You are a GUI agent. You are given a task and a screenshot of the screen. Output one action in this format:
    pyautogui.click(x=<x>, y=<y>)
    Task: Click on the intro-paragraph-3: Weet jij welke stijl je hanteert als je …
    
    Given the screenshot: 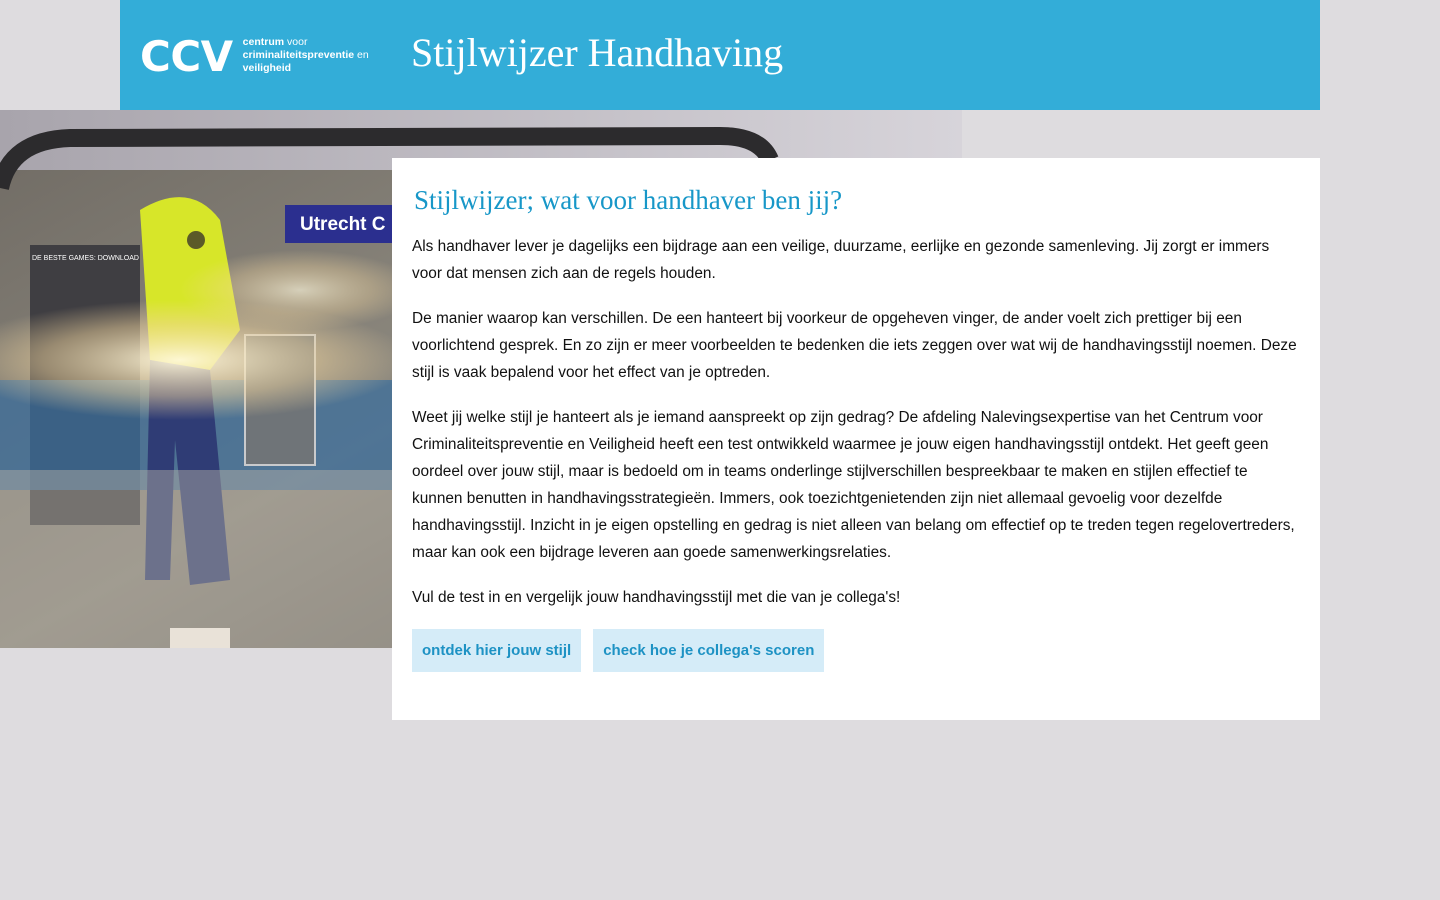 What is the action you would take?
    pyautogui.click(x=853, y=485)
    